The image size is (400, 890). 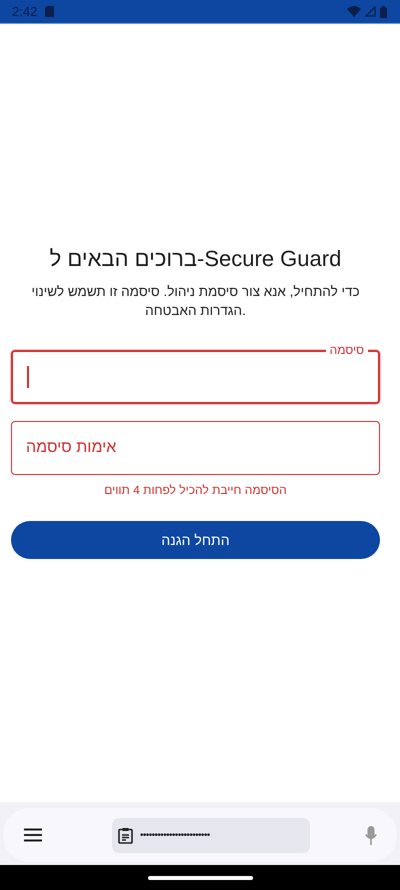 I want to click on wifi-icon, so click(x=354, y=11).